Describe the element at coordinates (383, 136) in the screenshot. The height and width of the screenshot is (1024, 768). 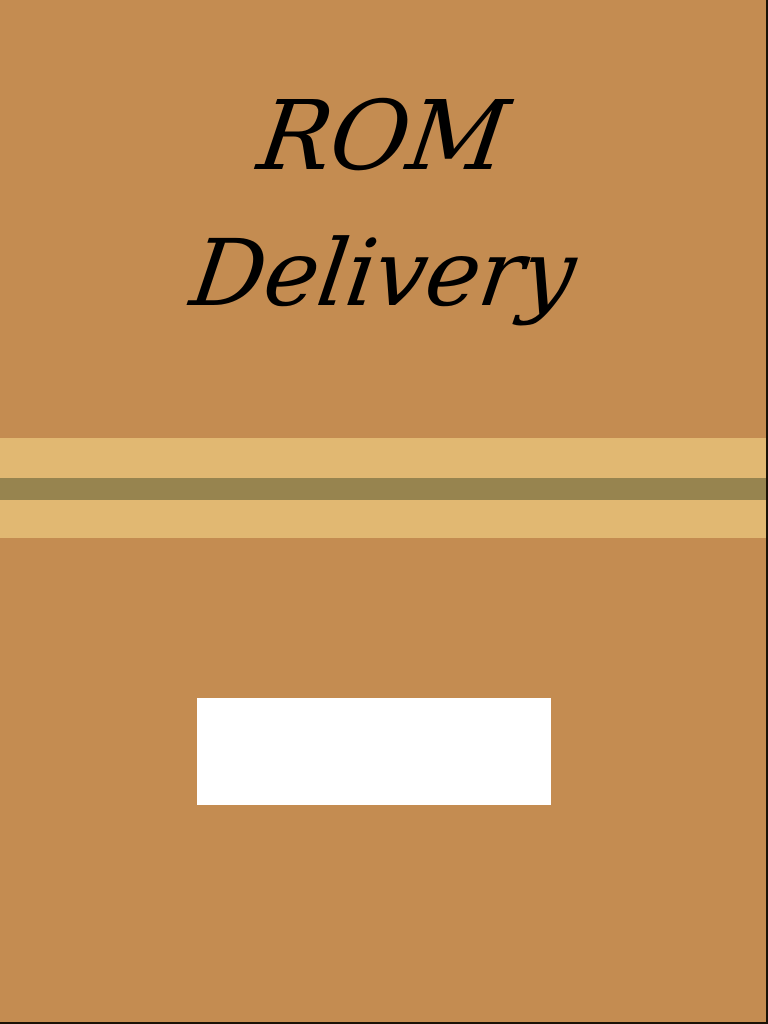
I see `title-rom: ROM` at that location.